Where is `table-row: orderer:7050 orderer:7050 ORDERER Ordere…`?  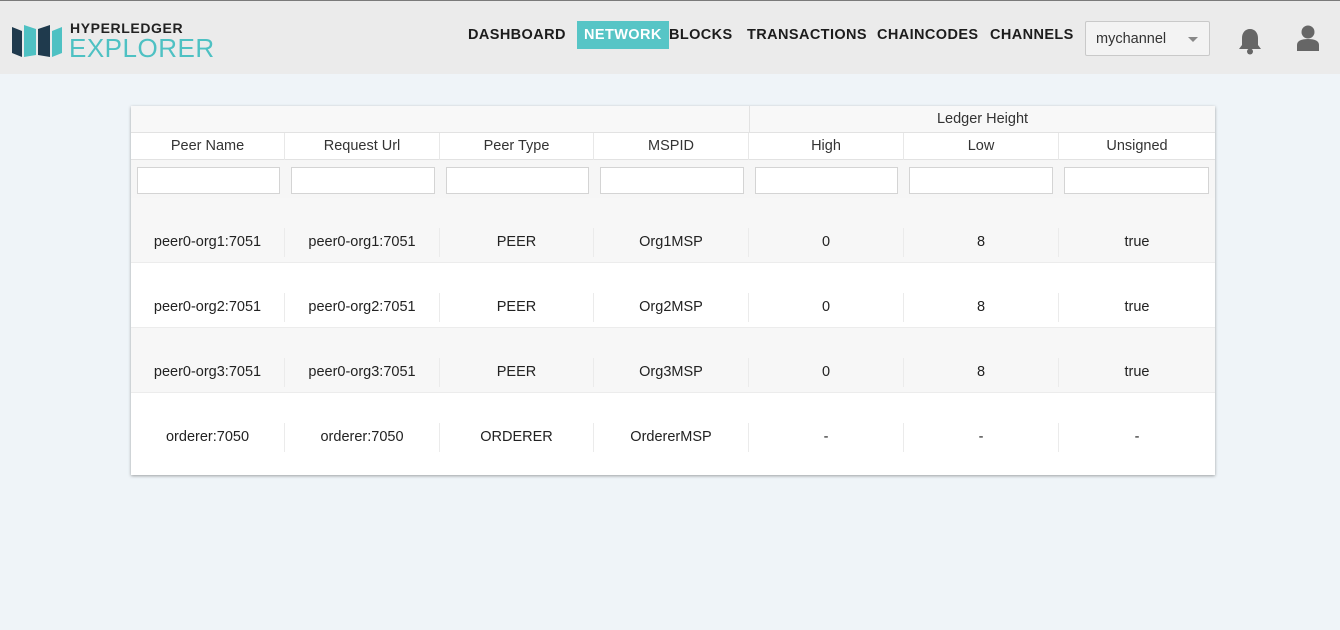 table-row: orderer:7050 orderer:7050 ORDERER Ordere… is located at coordinates (673, 425).